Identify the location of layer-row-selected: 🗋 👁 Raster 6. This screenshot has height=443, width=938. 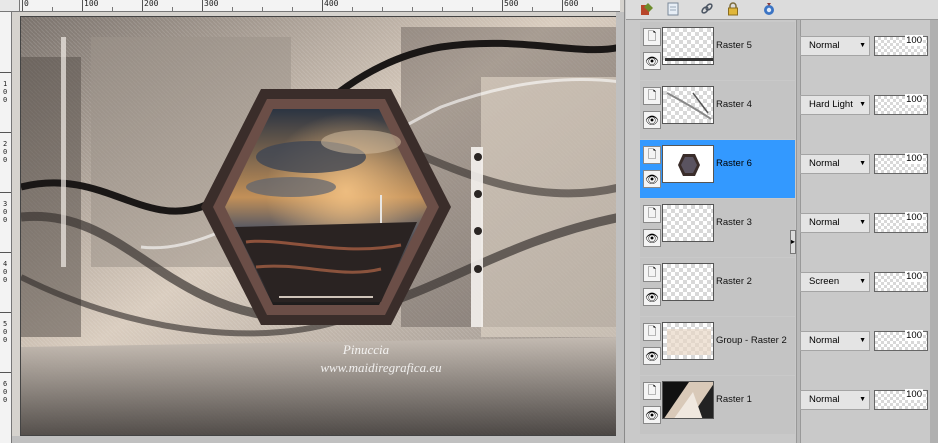
(717, 169).